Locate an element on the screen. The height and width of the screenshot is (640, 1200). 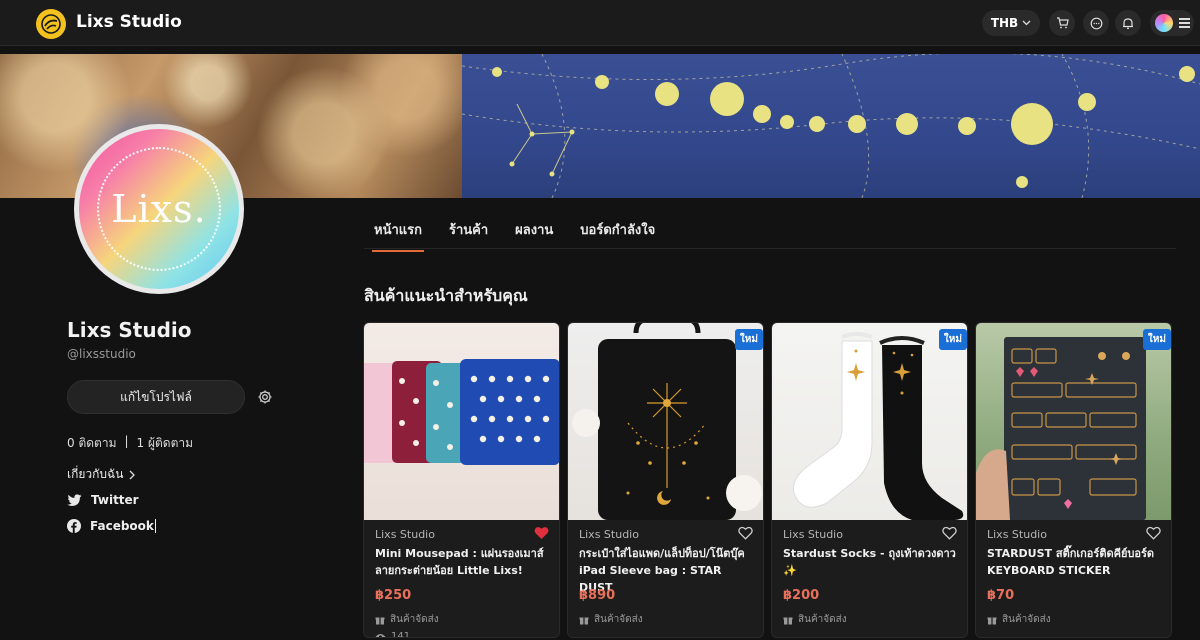
twitter-link: Twitter is located at coordinates (103, 500).